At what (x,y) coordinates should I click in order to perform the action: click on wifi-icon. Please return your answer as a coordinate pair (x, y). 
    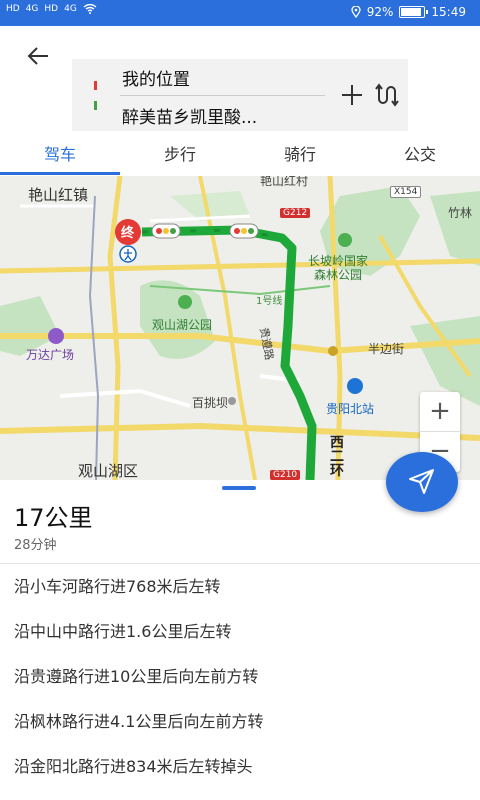
    Looking at the image, I should click on (90, 9).